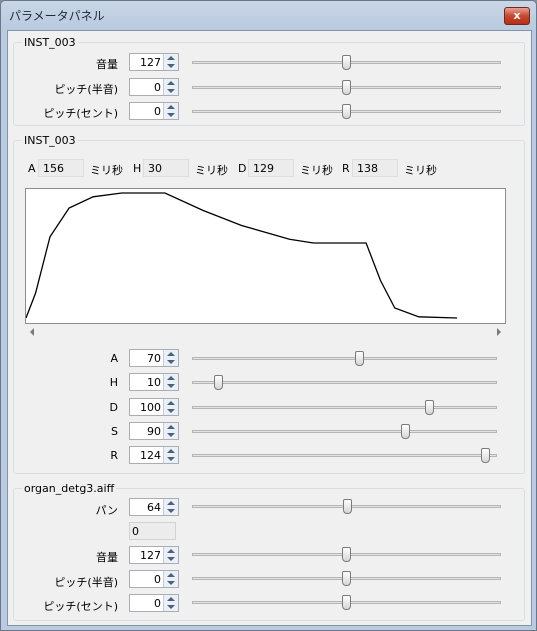 This screenshot has width=537, height=631. I want to click on decay-slider-track, so click(344, 407).